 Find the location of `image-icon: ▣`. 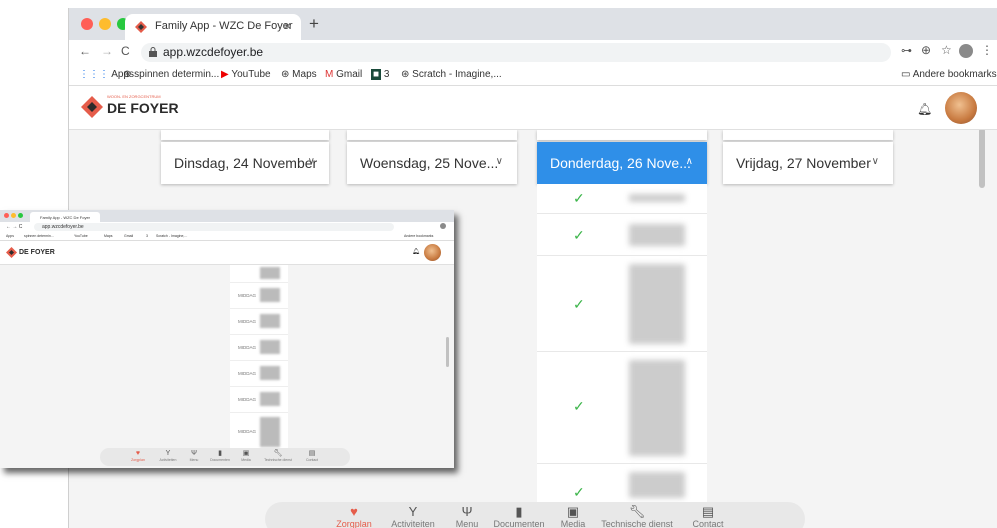

image-icon: ▣ is located at coordinates (246, 453).